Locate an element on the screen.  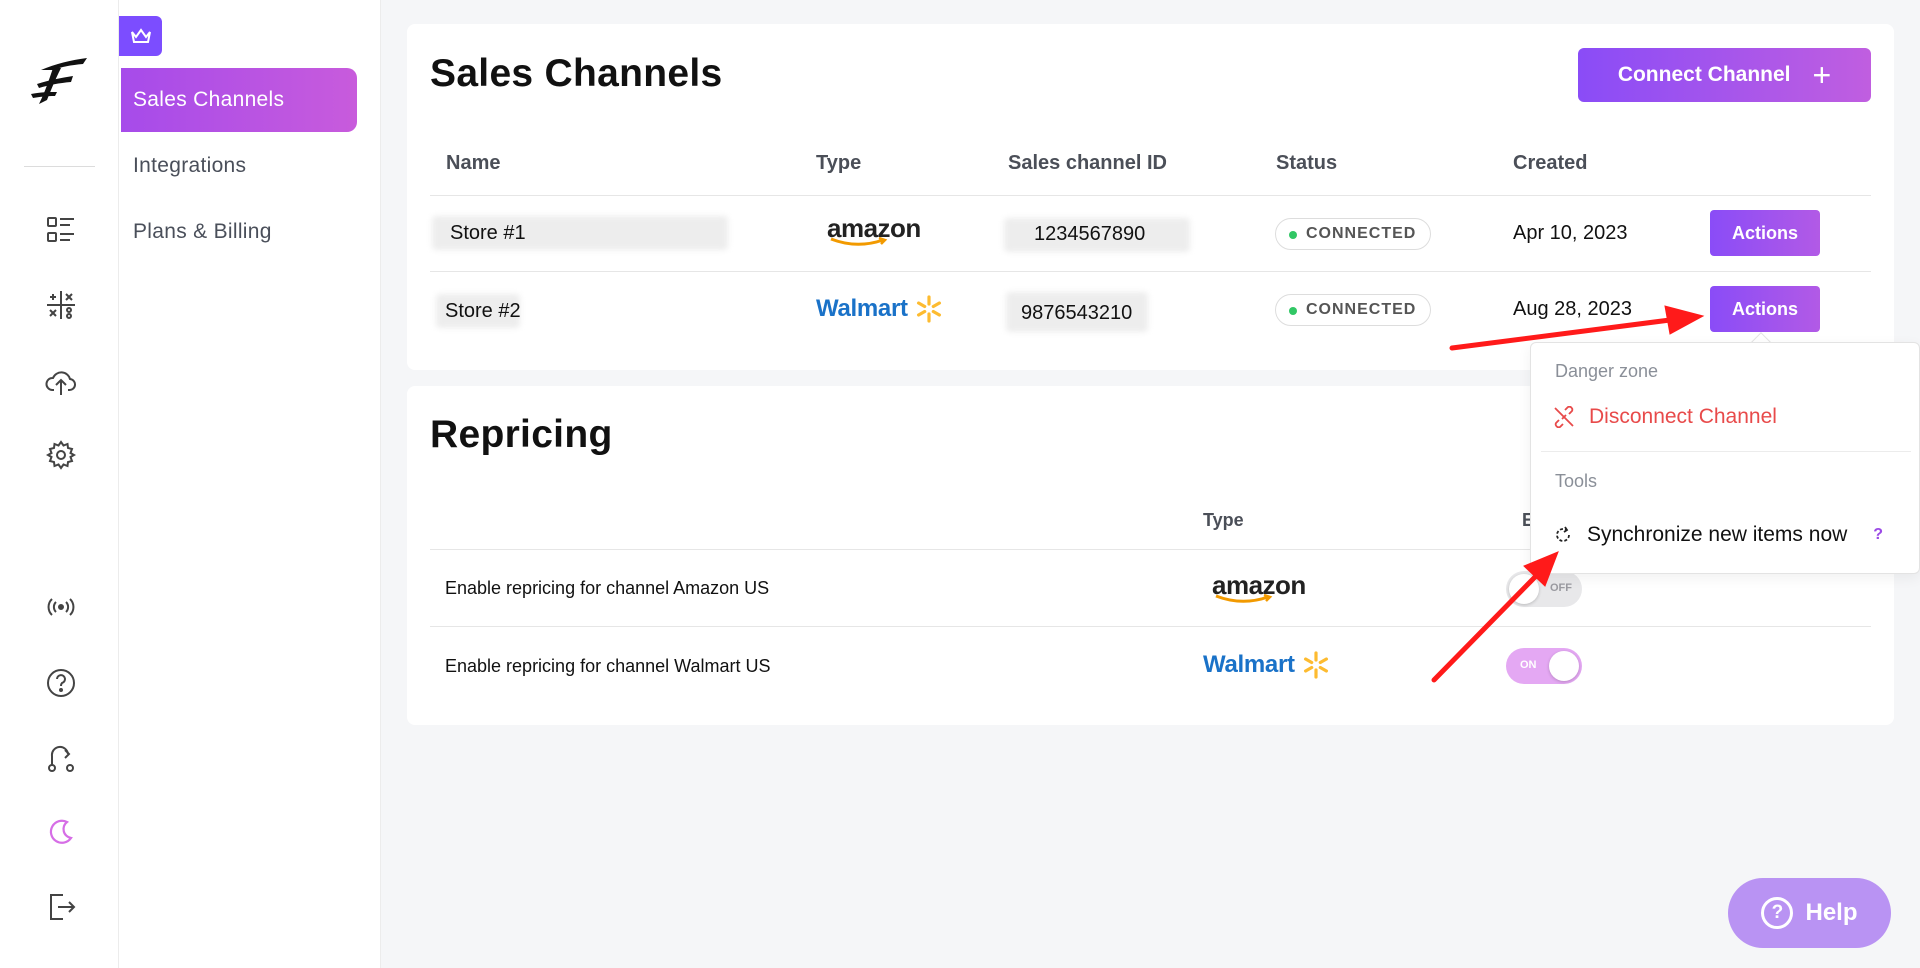
connect-channel-label: Connect Channel is located at coordinates (1704, 74).